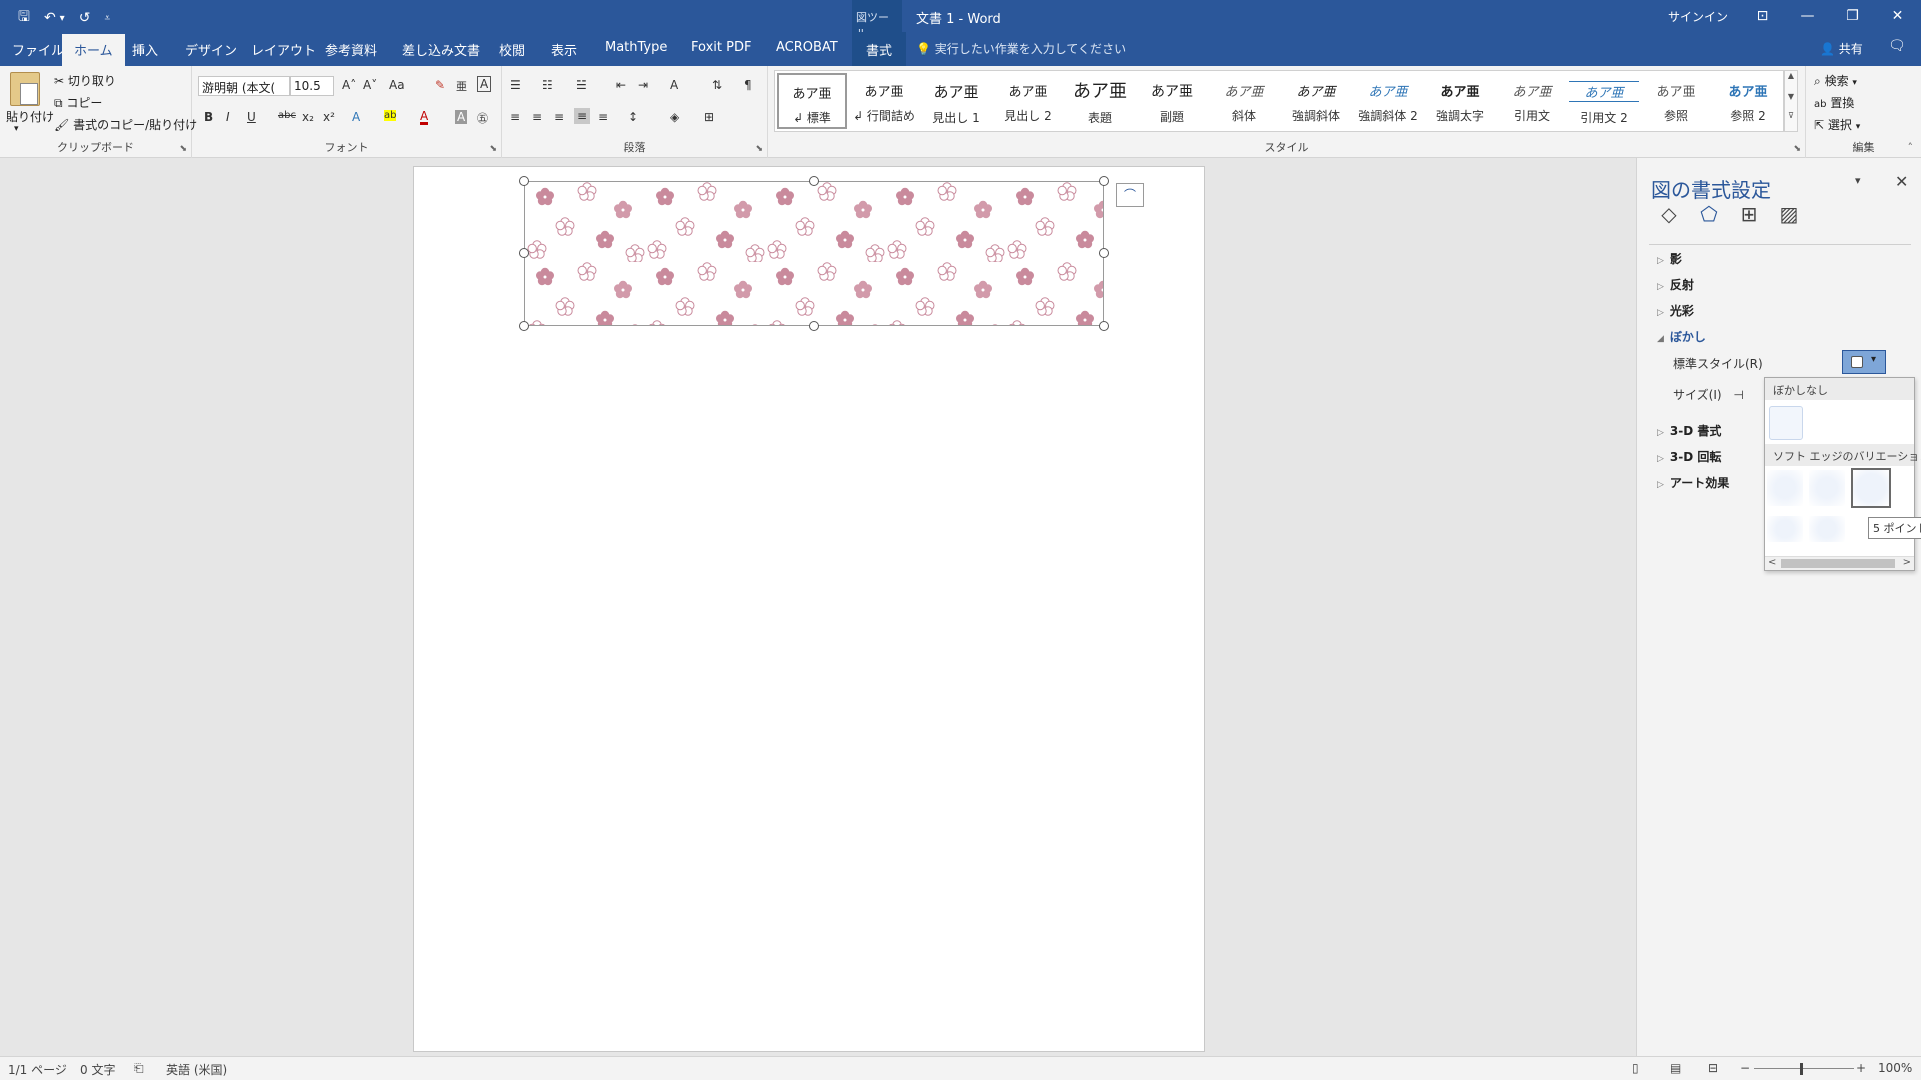  Describe the element at coordinates (183, 149) in the screenshot. I see `clipboard-launcher-icon: ⬊` at that location.